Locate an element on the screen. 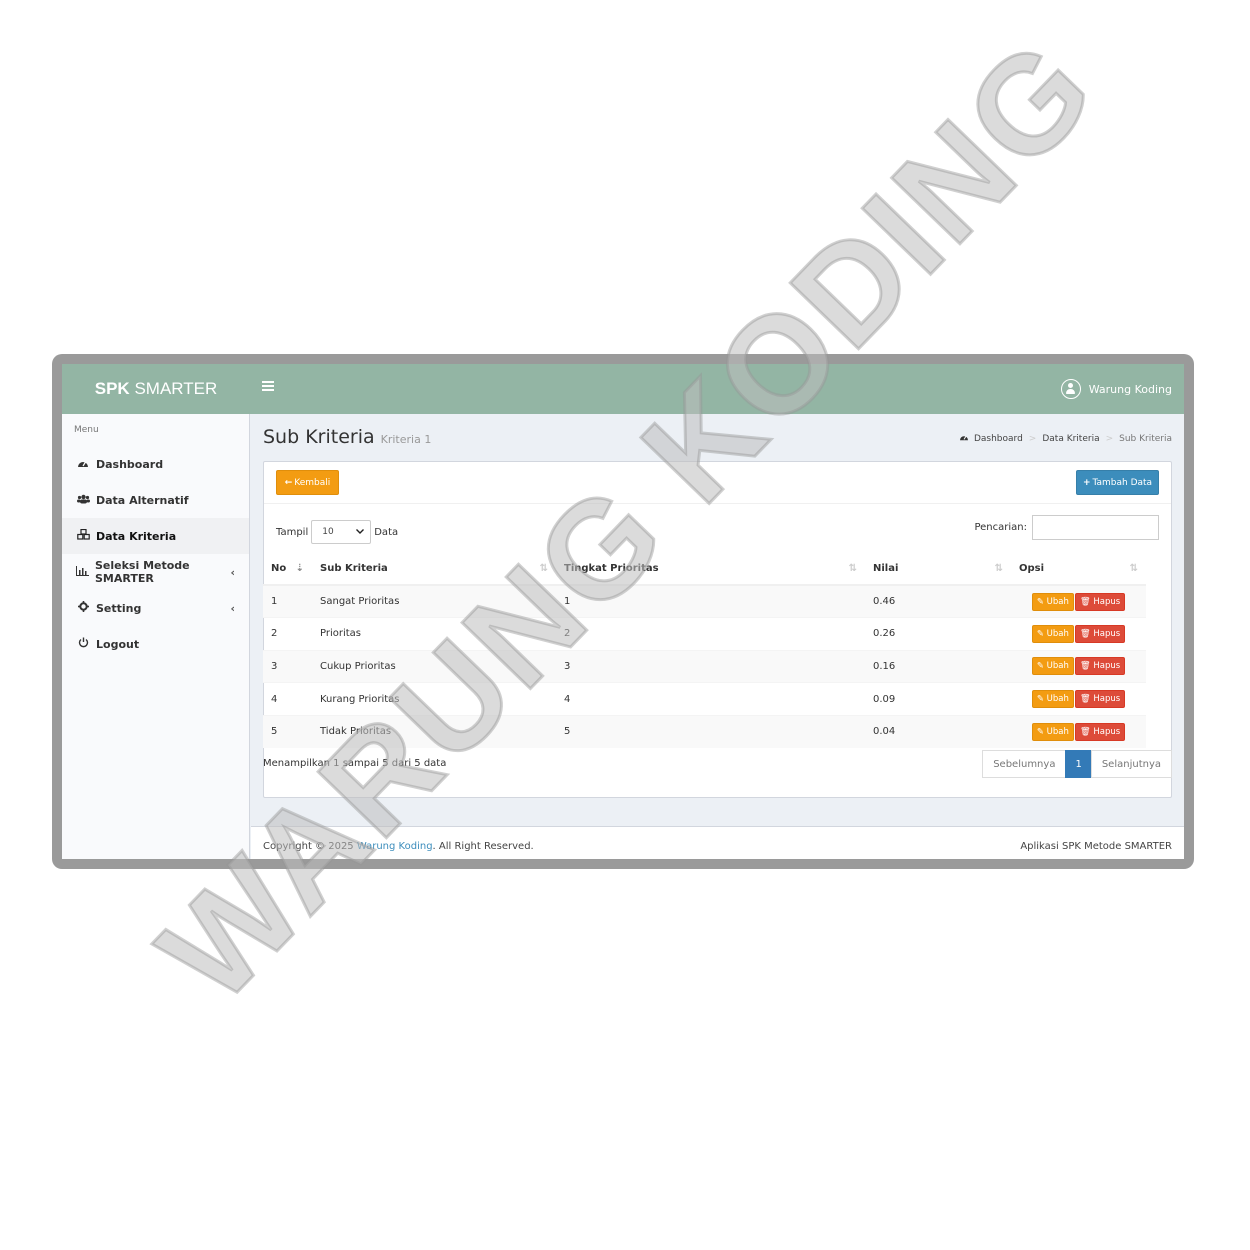  table-row: 3 Cukup Prioritas 3 0.16 ✎ Ubah 🗑 Hapus is located at coordinates (704, 666).